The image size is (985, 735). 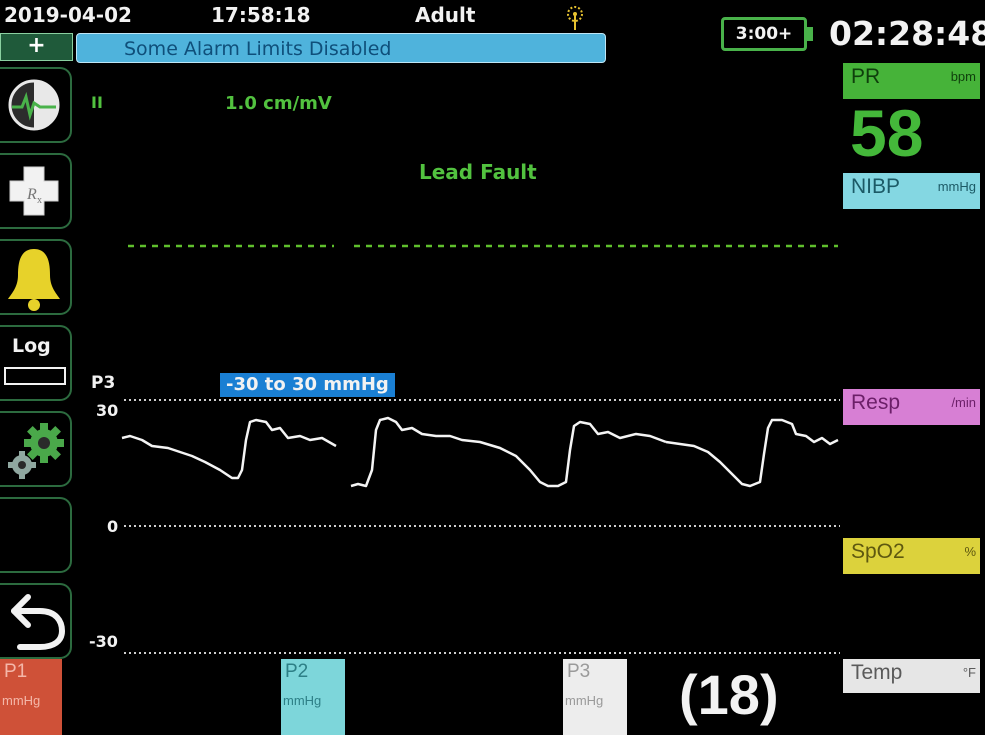 I want to click on resp-label: Resp, so click(x=876, y=402).